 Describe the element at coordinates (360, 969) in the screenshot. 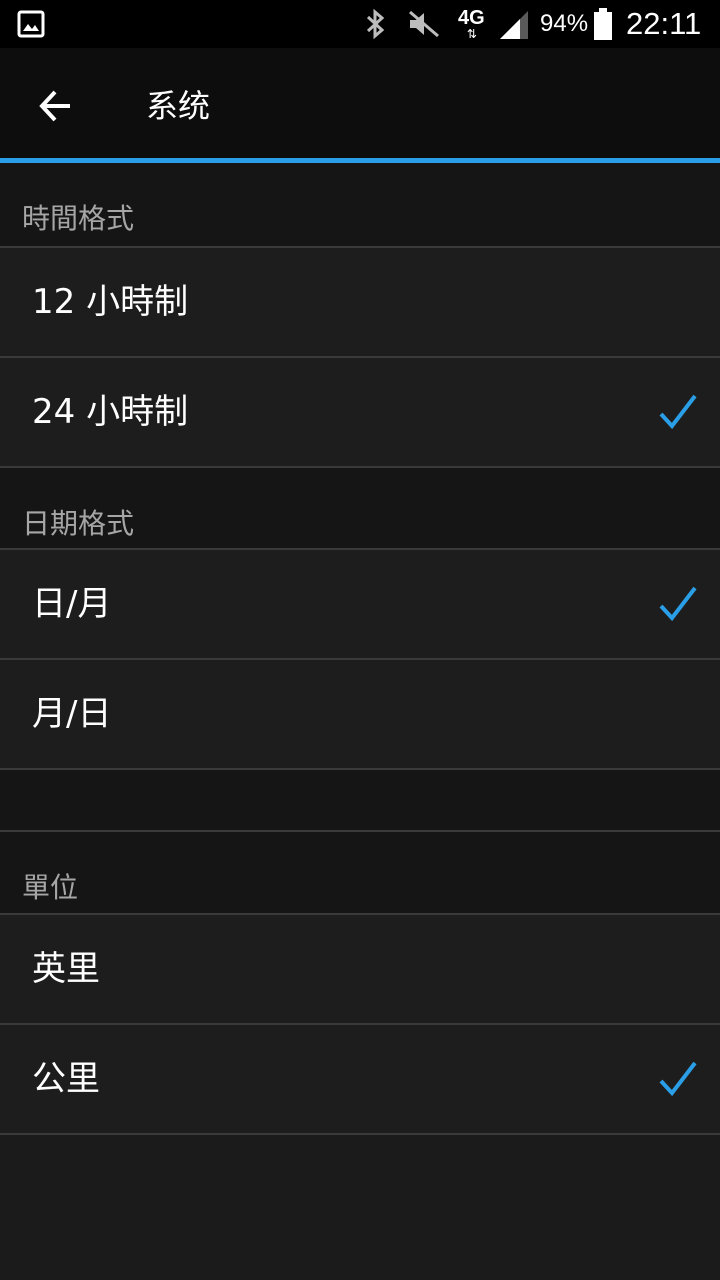

I see `option-miles: 英里` at that location.